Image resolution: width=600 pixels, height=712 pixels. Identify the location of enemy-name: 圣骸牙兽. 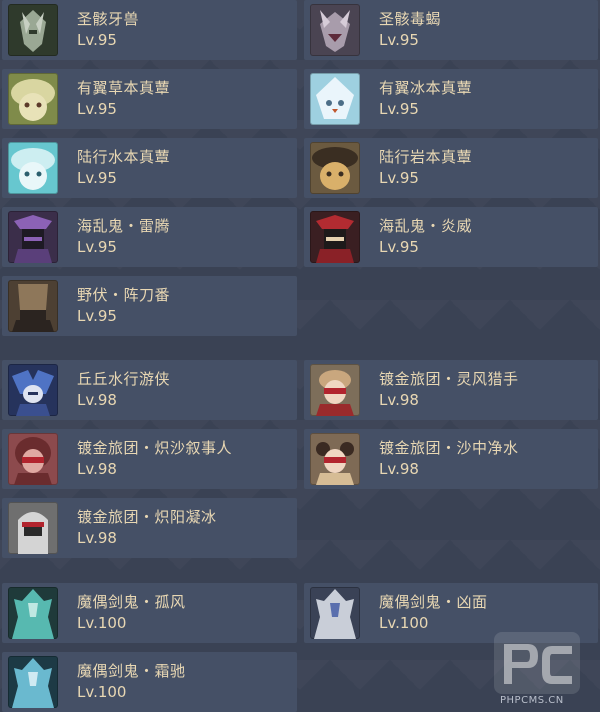
(108, 19).